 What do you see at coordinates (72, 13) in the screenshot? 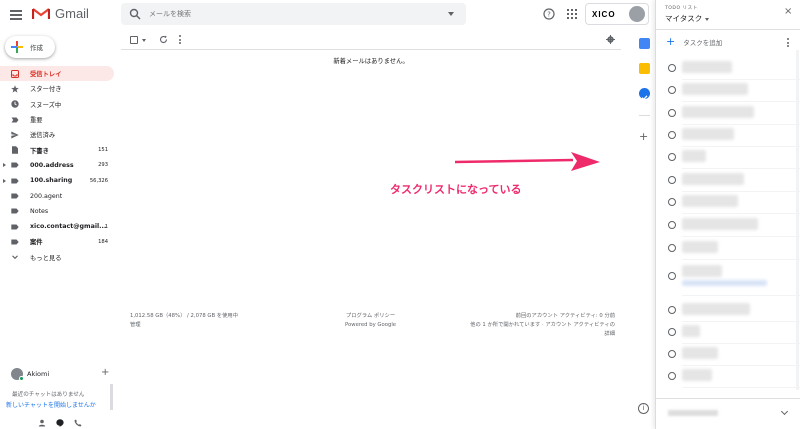
I see `app-name: Gmail` at bounding box center [72, 13].